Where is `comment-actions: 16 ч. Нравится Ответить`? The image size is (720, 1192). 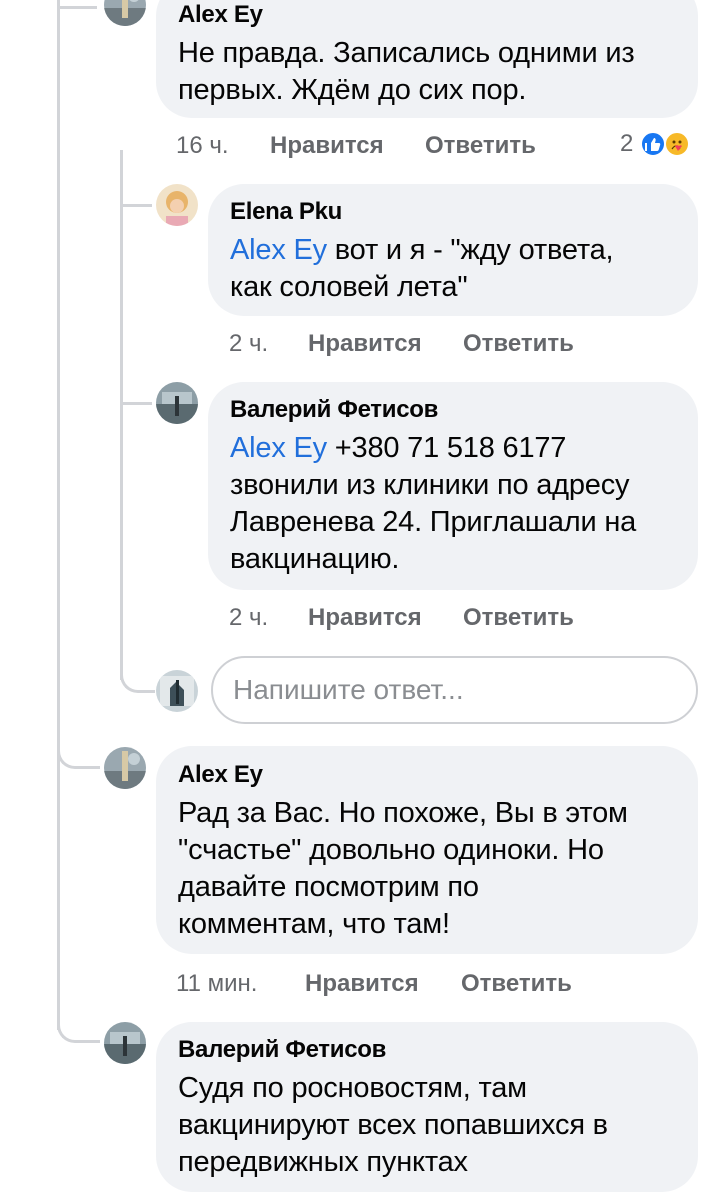 comment-actions: 16 ч. Нравится Ответить is located at coordinates (376, 146).